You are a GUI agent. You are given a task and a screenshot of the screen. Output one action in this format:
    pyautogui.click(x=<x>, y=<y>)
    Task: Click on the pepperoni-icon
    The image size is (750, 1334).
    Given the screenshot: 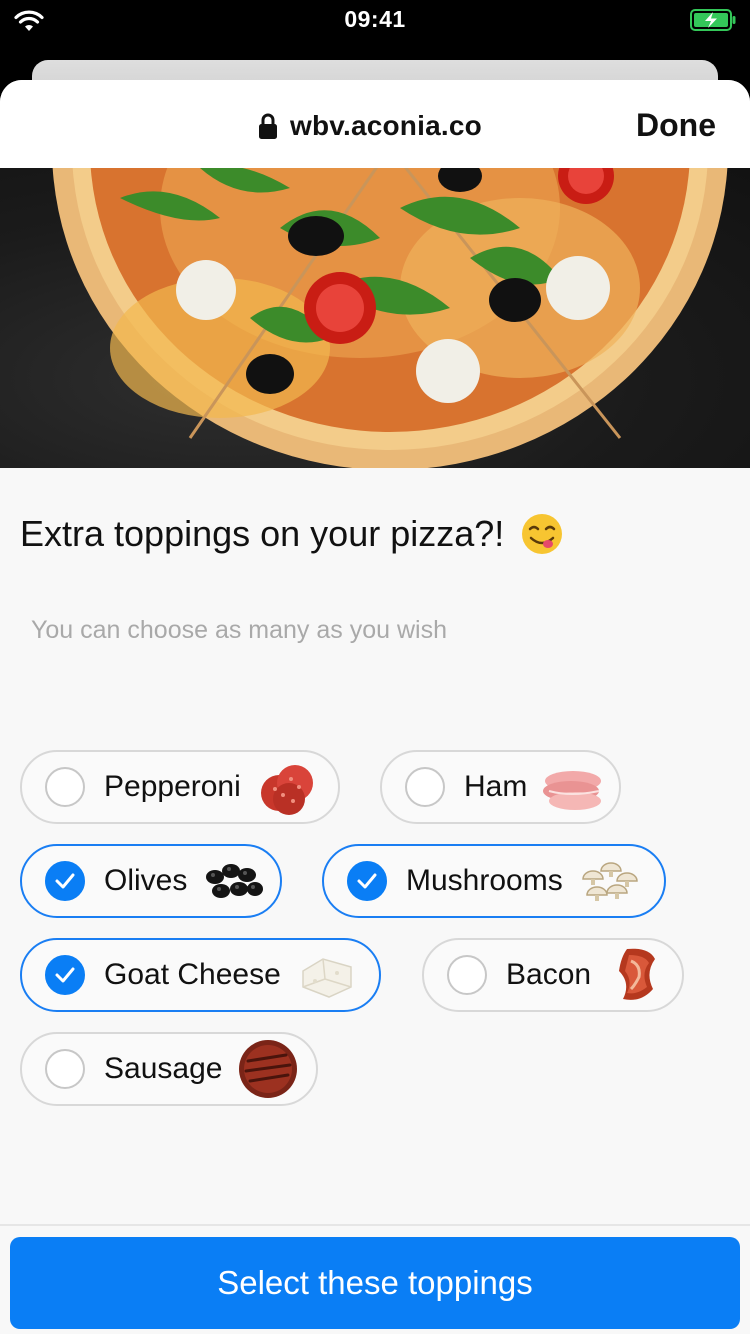 What is the action you would take?
    pyautogui.click(x=286, y=790)
    